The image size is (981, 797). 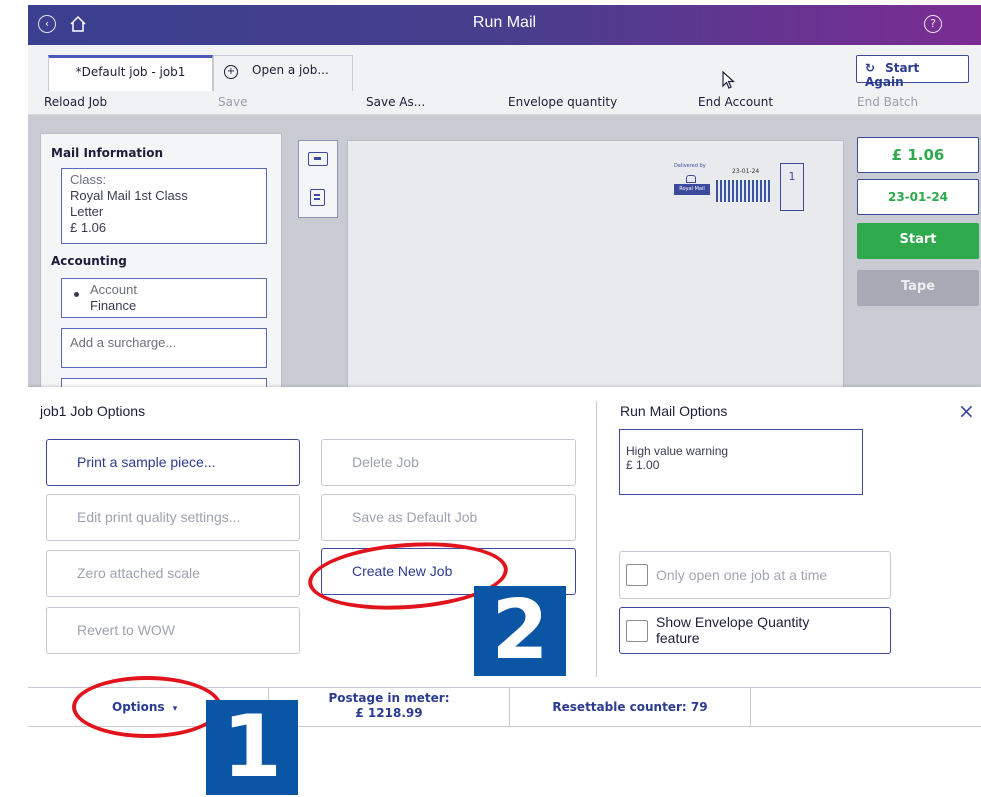 I want to click on view-toggle-group, so click(x=318, y=179).